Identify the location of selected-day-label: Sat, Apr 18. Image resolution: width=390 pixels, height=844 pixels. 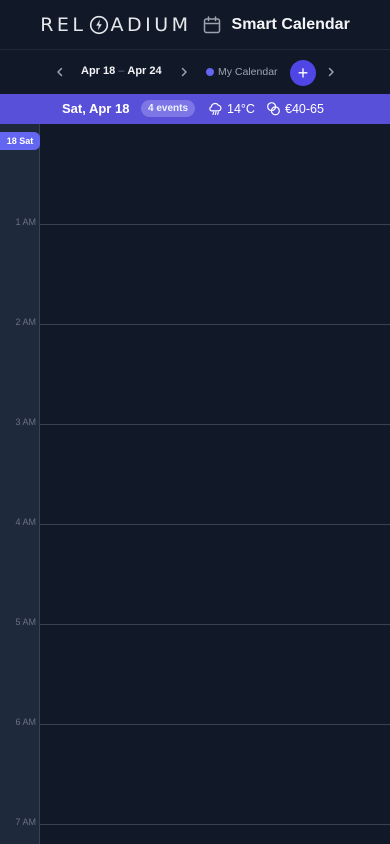
(96, 108).